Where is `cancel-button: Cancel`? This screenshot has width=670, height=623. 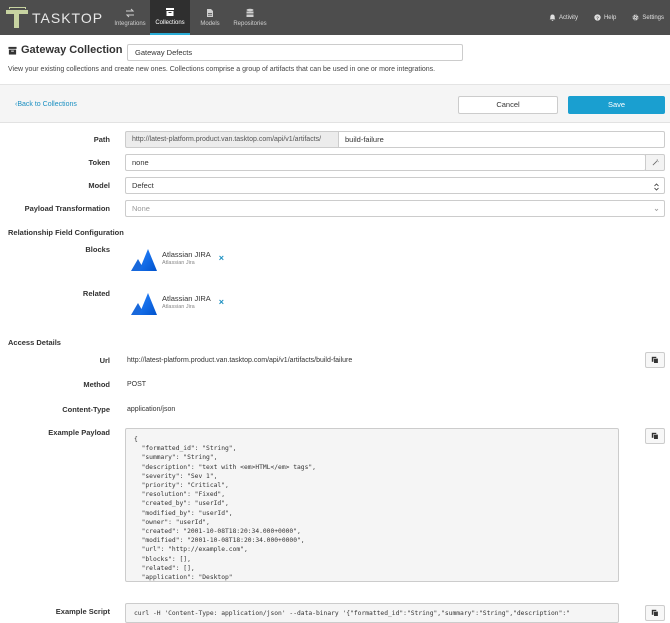 cancel-button: Cancel is located at coordinates (508, 105).